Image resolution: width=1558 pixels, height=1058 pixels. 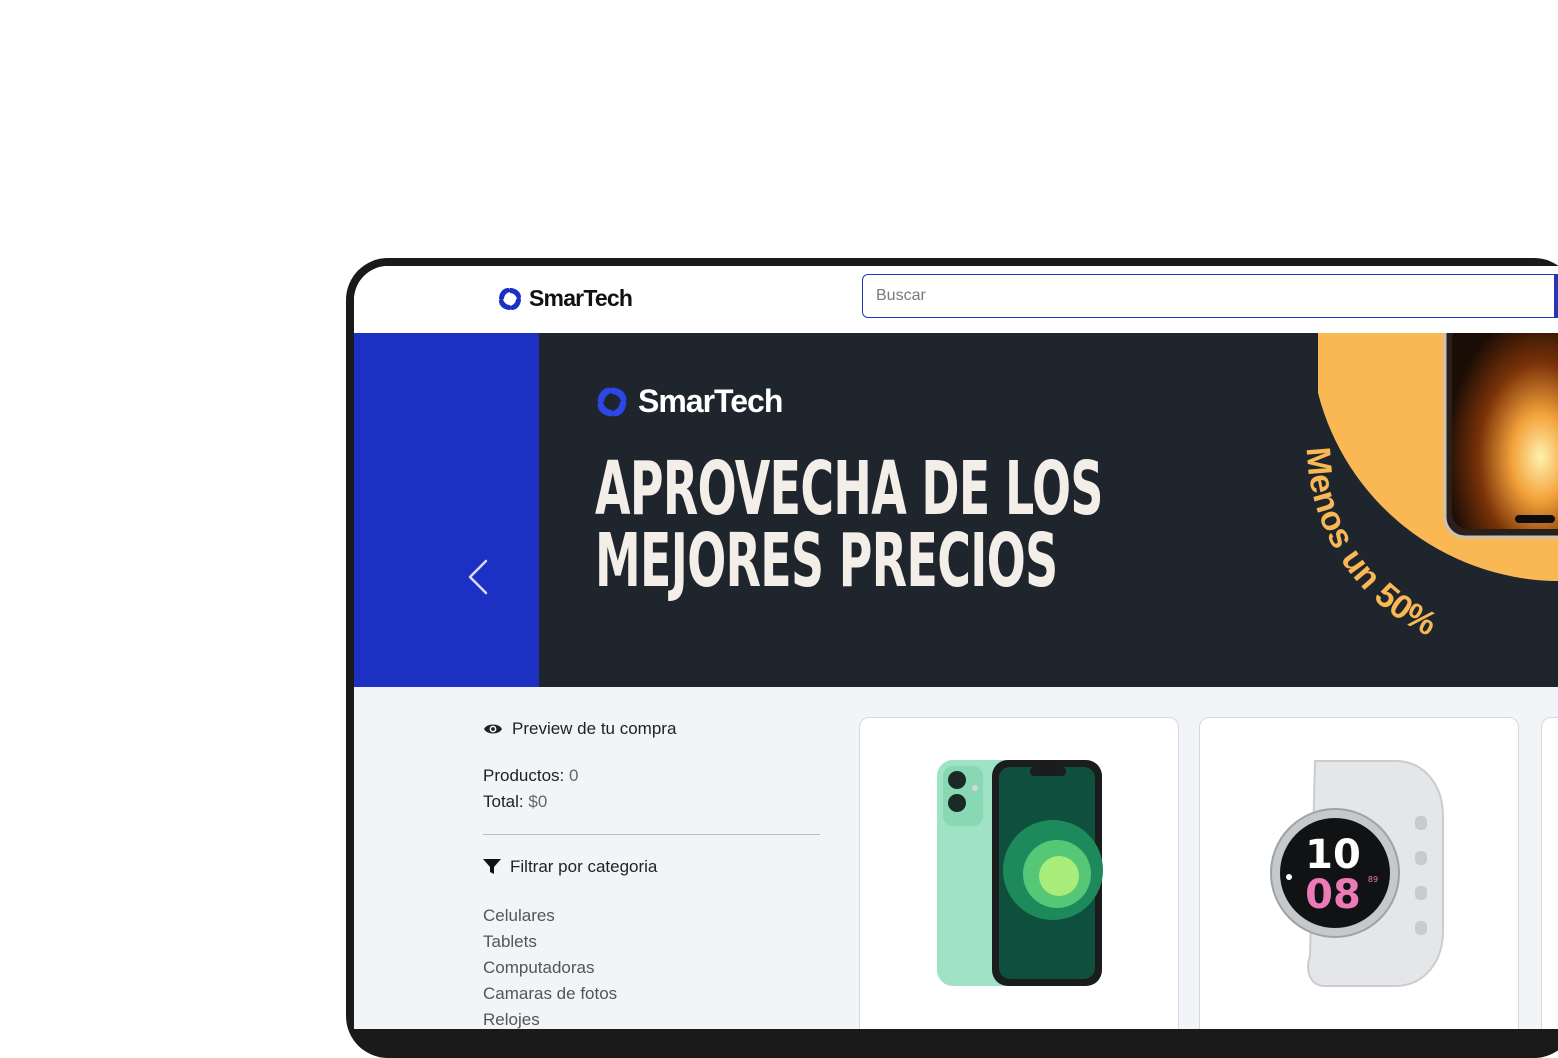 What do you see at coordinates (710, 401) in the screenshot?
I see `banner-brand-name: SmarTech` at bounding box center [710, 401].